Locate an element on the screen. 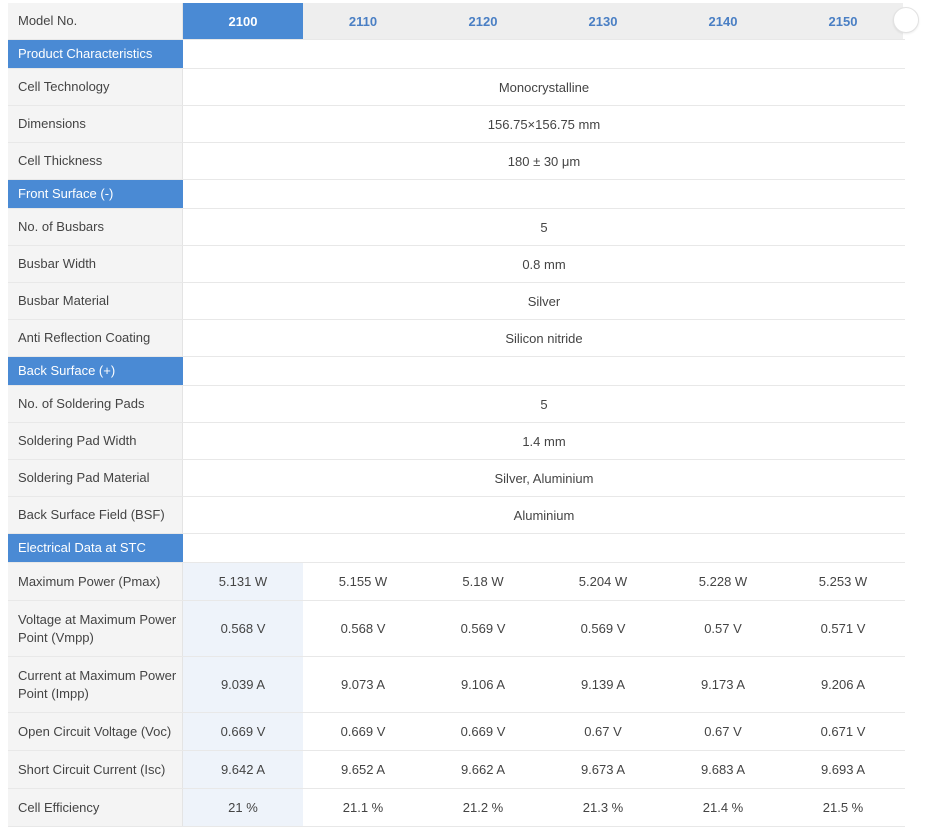 The height and width of the screenshot is (827, 926). table-row: Busbar Material Silver is located at coordinates (456, 301).